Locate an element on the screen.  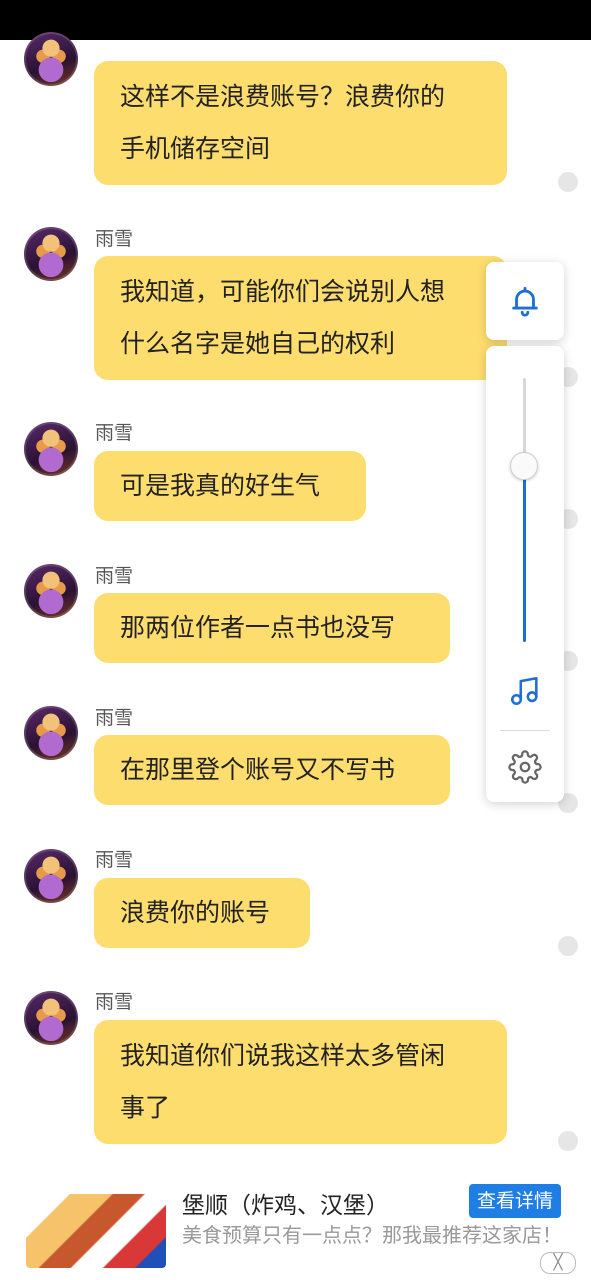
message-line: 我知道，可能你们会说别人想 is located at coordinates (283, 291).